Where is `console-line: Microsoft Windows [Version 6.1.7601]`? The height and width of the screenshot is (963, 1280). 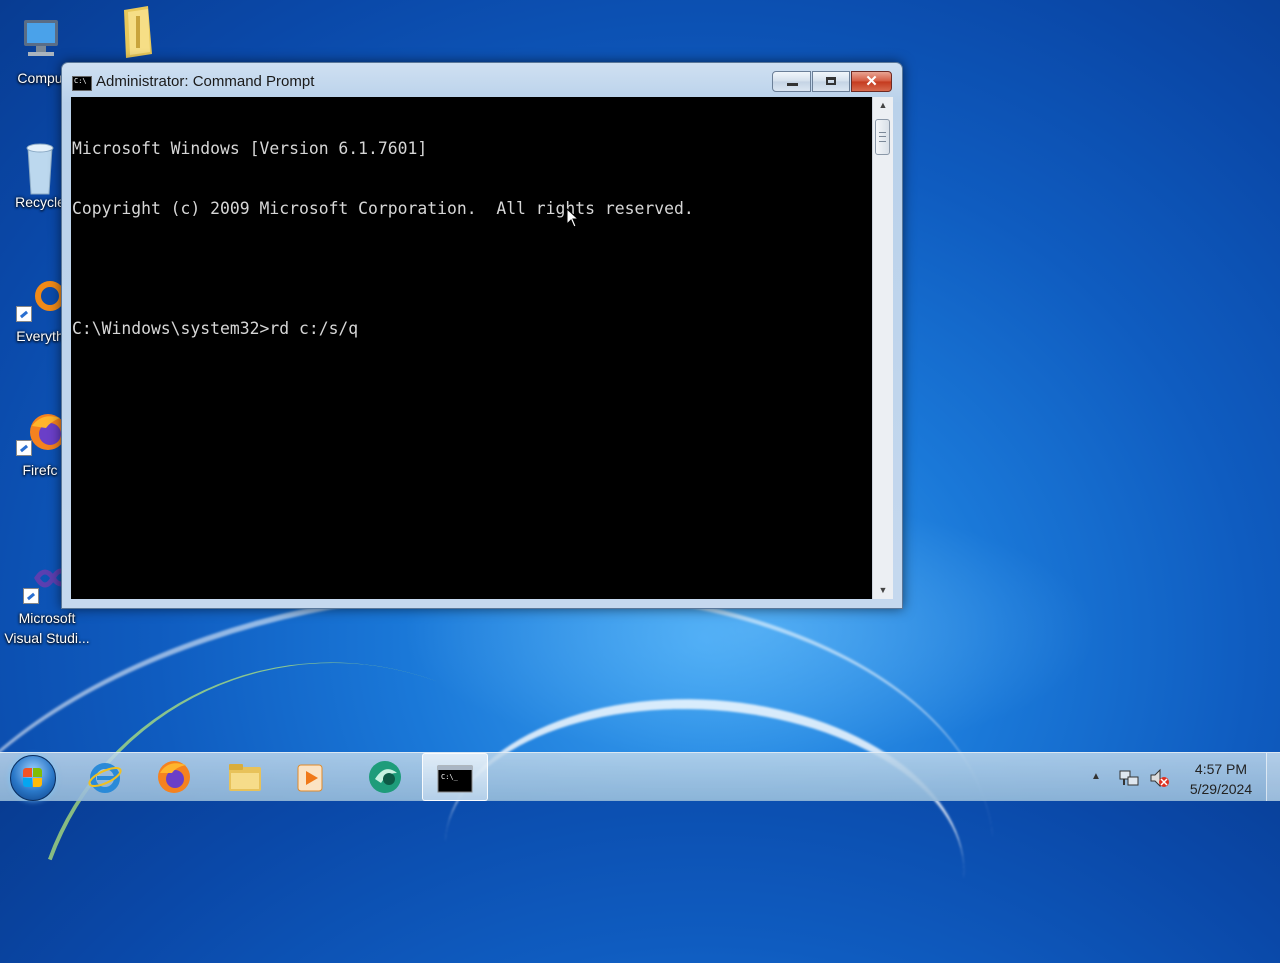 console-line: Microsoft Windows [Version 6.1.7601] is located at coordinates (250, 148).